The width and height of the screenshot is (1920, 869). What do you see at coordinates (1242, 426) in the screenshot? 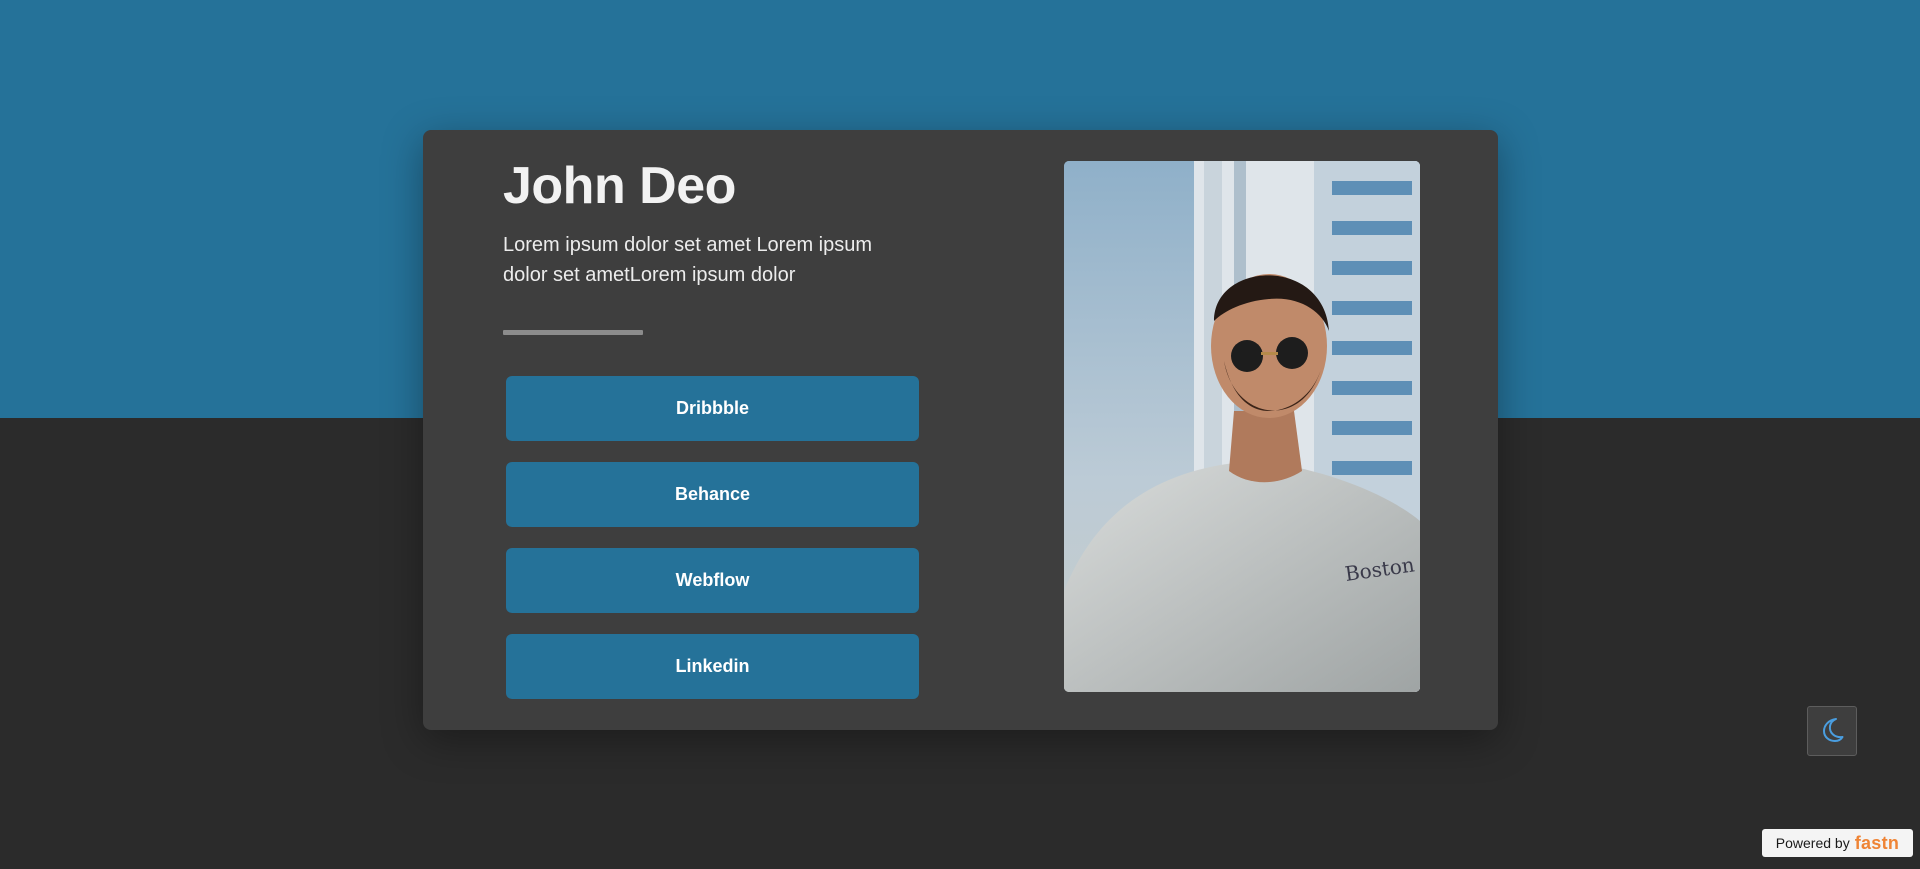
I see `profile-photo: Boston` at bounding box center [1242, 426].